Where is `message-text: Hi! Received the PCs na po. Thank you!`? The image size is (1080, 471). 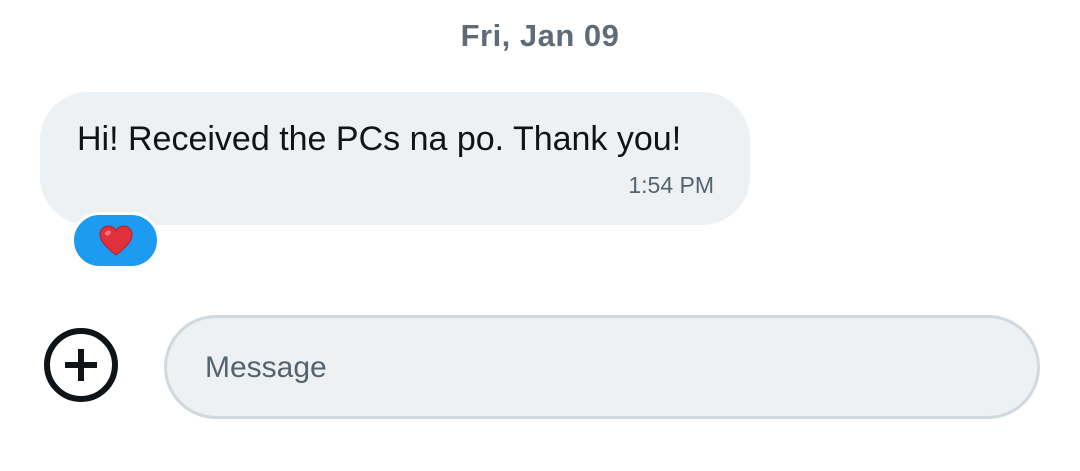
message-text: Hi! Received the PCs na po. Thank you! is located at coordinates (379, 139).